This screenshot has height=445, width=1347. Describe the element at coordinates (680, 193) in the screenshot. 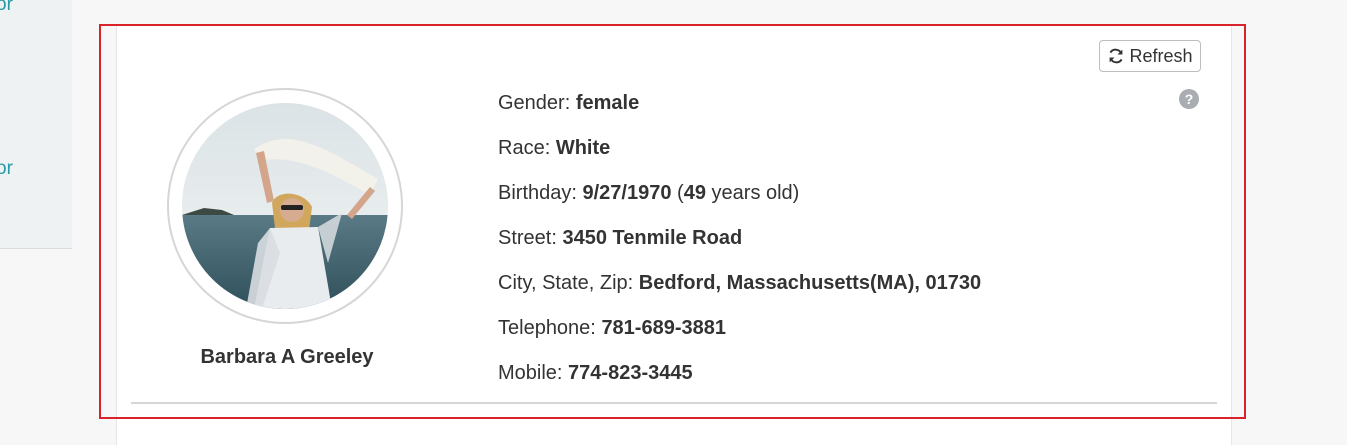

I see `age-open: (` at that location.